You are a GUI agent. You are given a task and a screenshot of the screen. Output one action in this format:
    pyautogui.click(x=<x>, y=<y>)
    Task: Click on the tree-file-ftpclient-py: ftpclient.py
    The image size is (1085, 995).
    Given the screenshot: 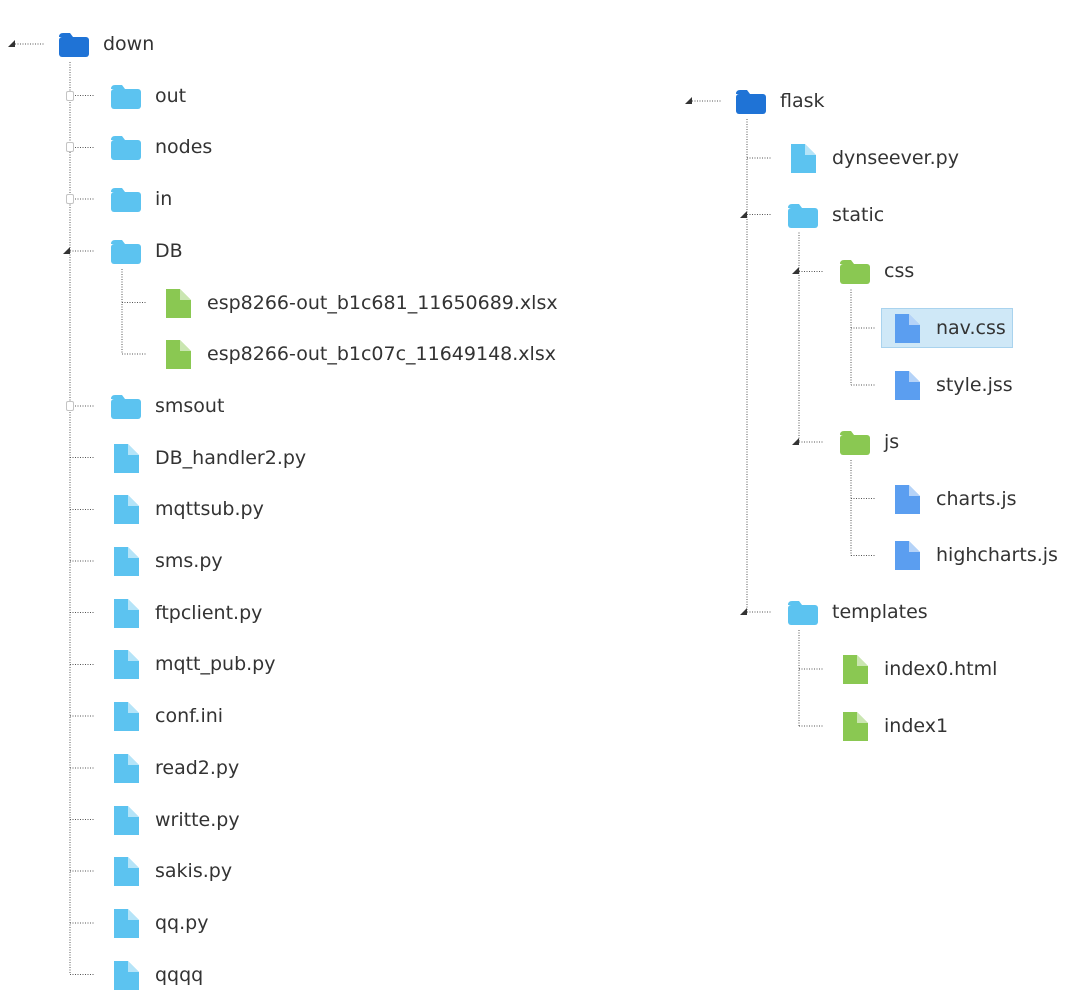 What is the action you would take?
    pyautogui.click(x=185, y=613)
    